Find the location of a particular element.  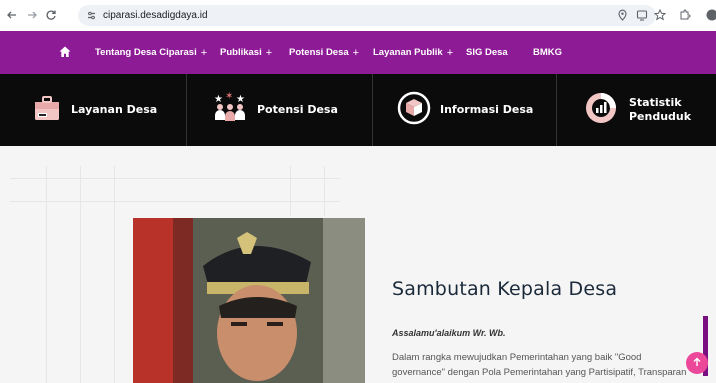

nav-tentang-desa: Tentang Desa Ciparasi + is located at coordinates (151, 52).